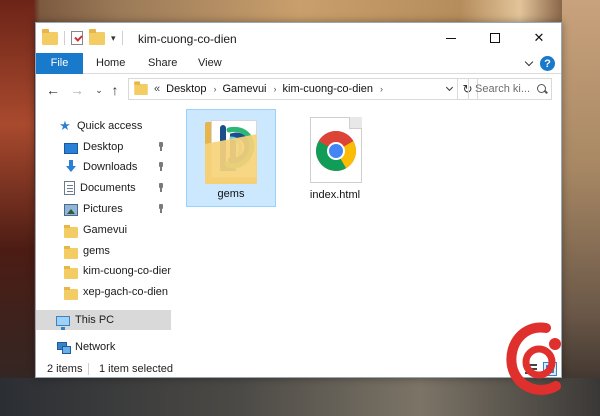  I want to click on item-count: 2 items, so click(65, 369).